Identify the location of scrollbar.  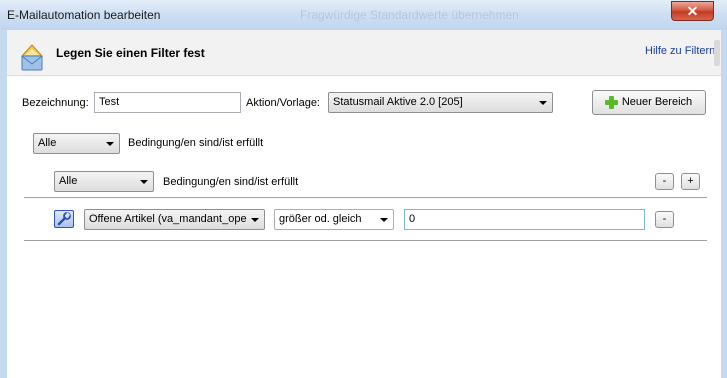
(717, 53).